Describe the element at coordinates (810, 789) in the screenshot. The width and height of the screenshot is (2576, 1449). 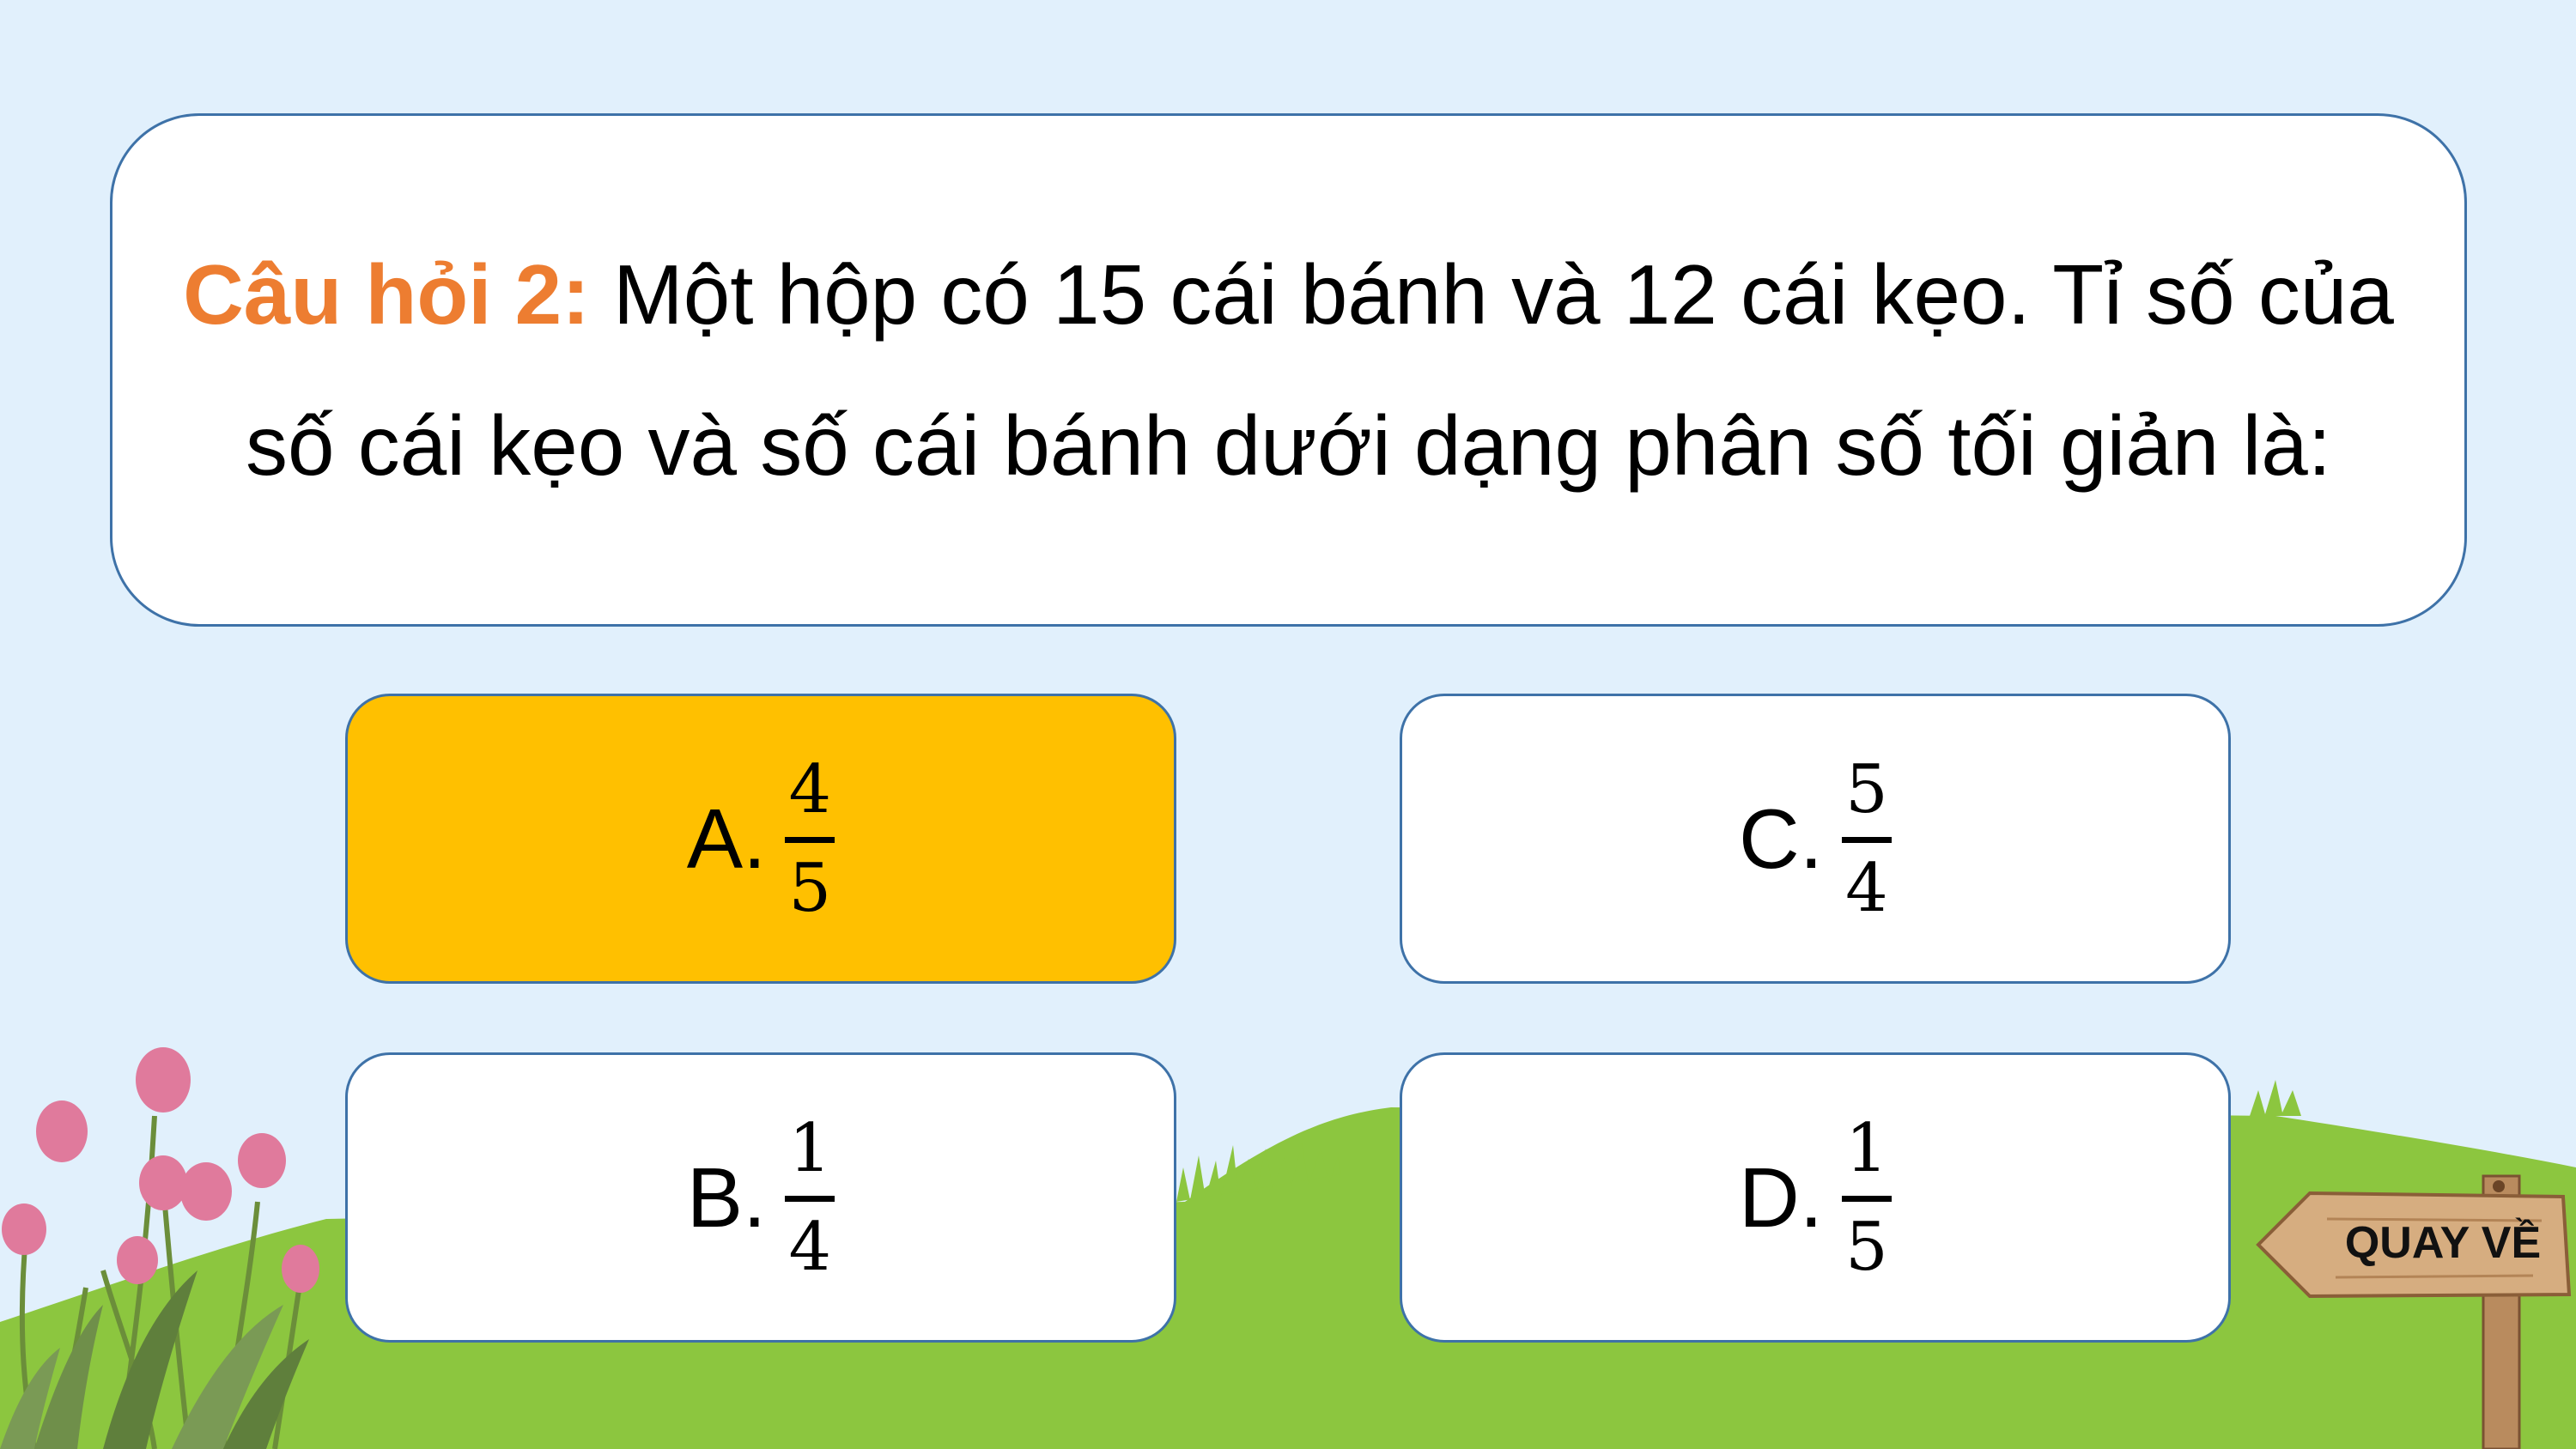
I see `fraction-numerator: 4` at that location.